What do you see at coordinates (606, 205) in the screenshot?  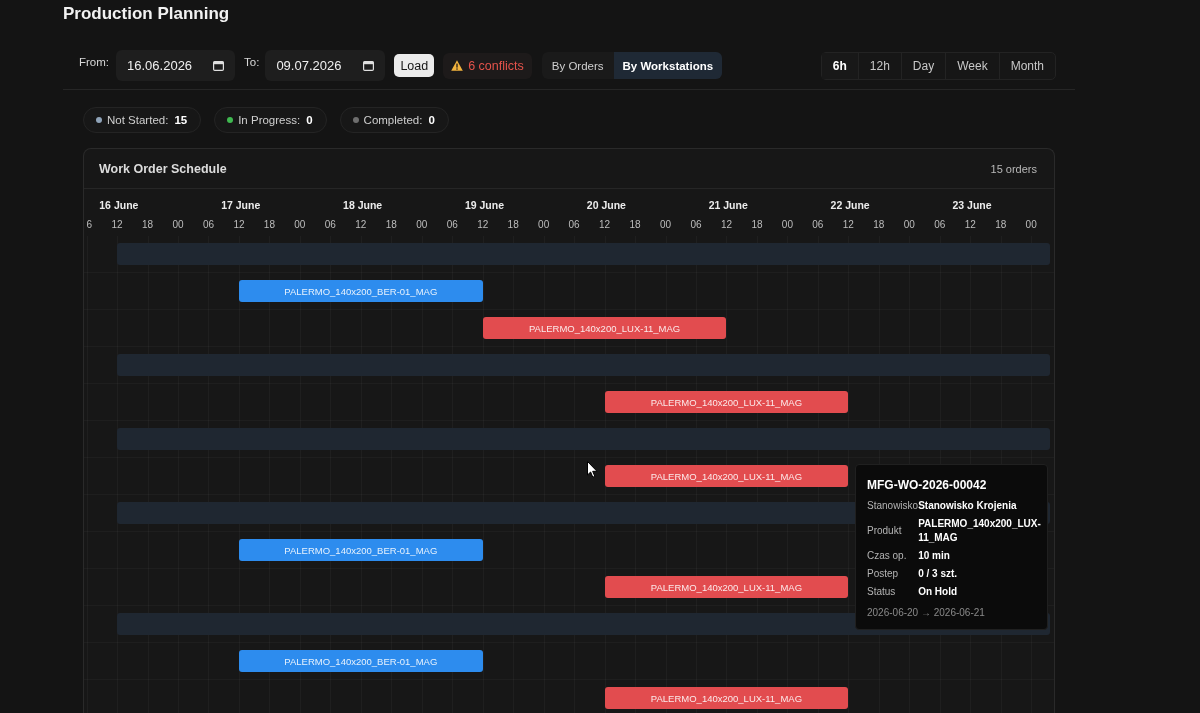 I see `day-label: 20 June` at bounding box center [606, 205].